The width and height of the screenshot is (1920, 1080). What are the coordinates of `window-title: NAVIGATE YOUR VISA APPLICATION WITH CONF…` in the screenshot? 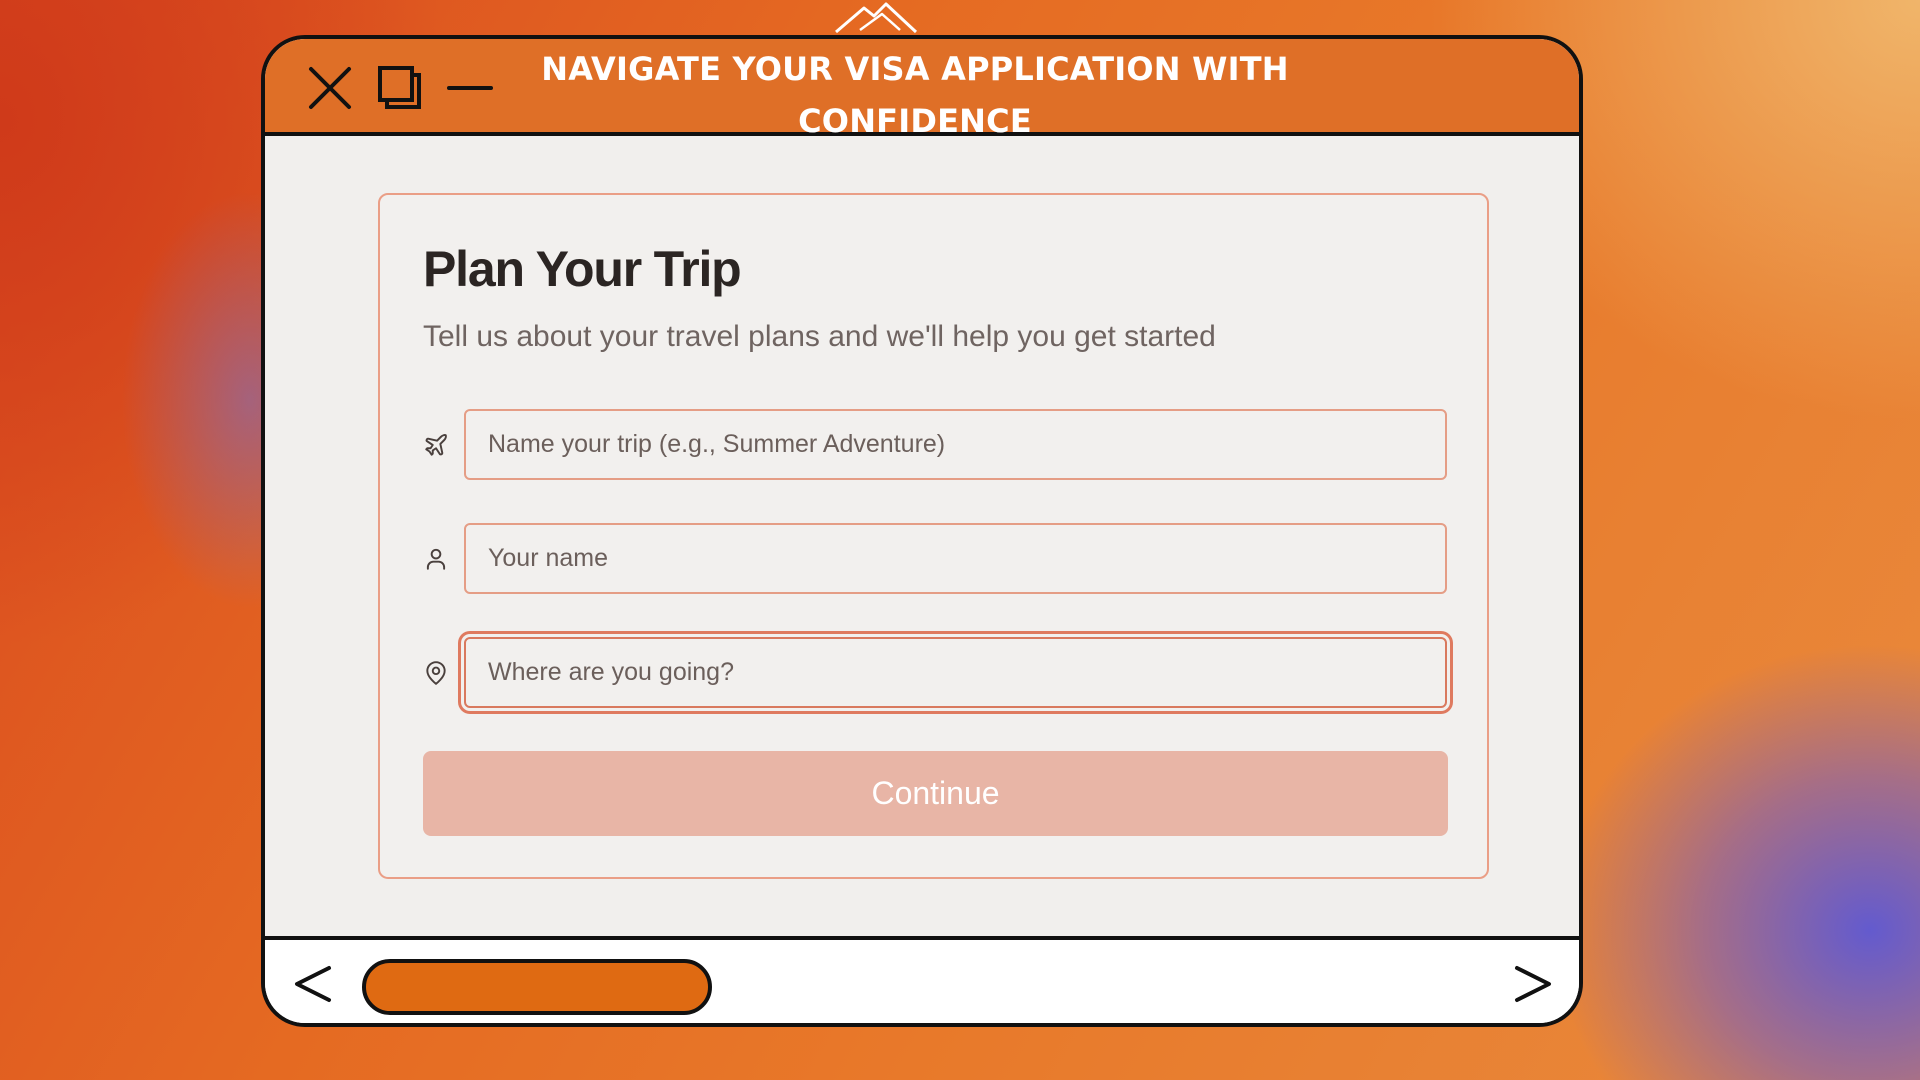 It's located at (915, 95).